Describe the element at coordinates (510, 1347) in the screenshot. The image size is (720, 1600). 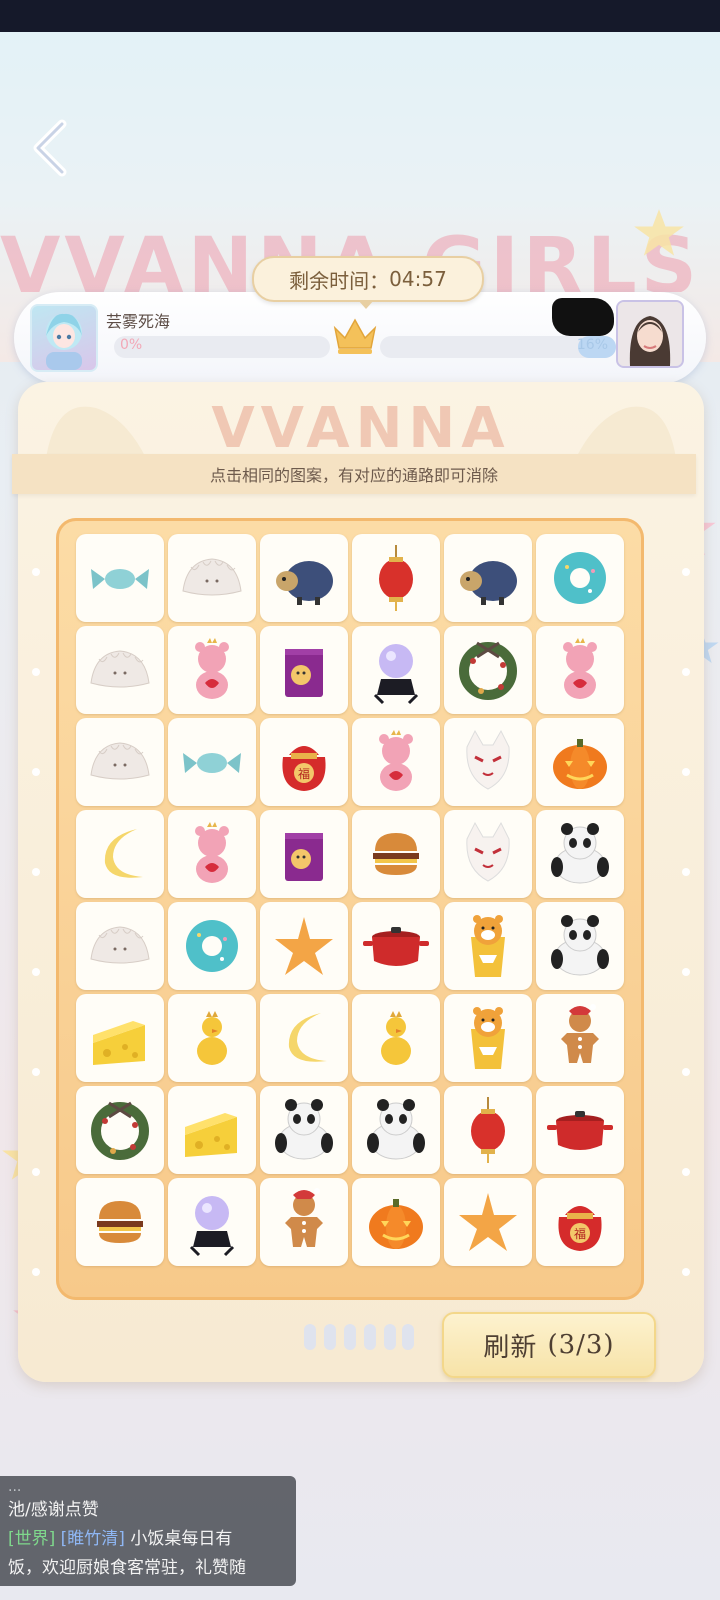
I see `refresh-label: 刷新` at that location.